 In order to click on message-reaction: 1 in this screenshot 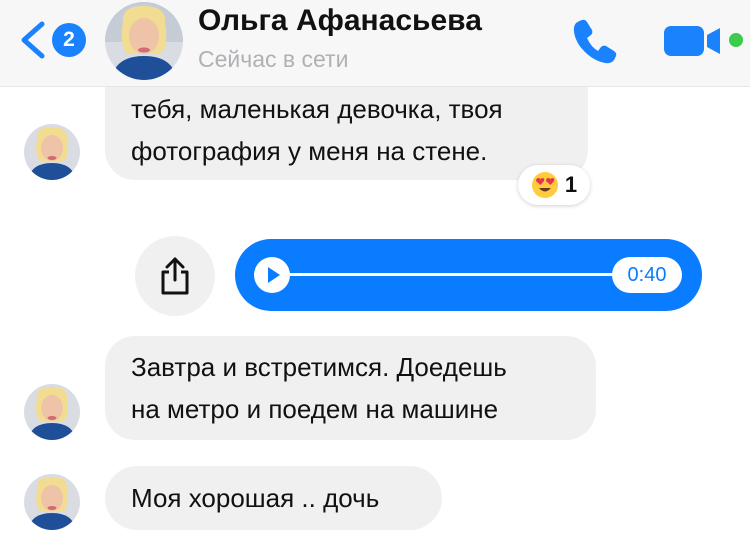, I will do `click(554, 185)`.